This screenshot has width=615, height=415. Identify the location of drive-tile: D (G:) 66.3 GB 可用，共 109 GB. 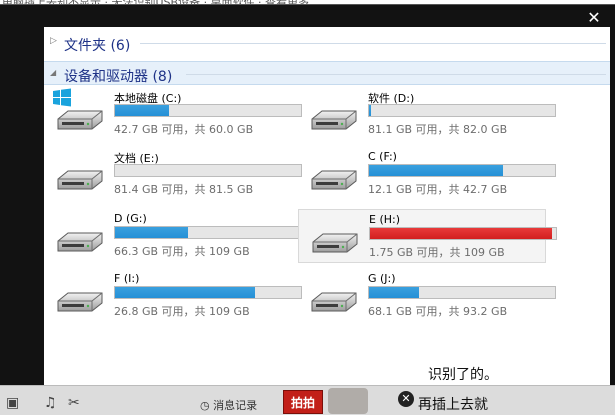
(173, 236).